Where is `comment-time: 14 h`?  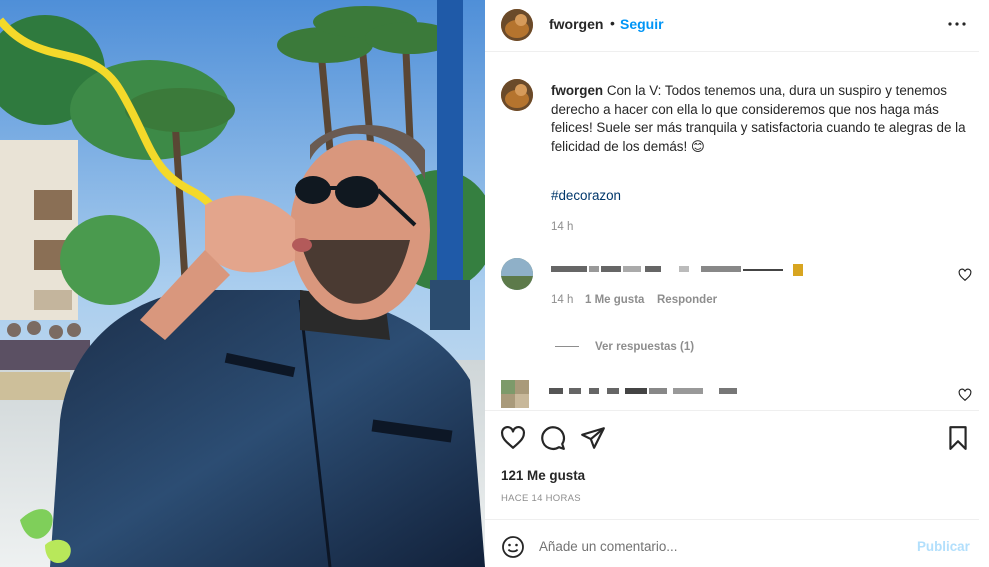 comment-time: 14 h is located at coordinates (562, 300).